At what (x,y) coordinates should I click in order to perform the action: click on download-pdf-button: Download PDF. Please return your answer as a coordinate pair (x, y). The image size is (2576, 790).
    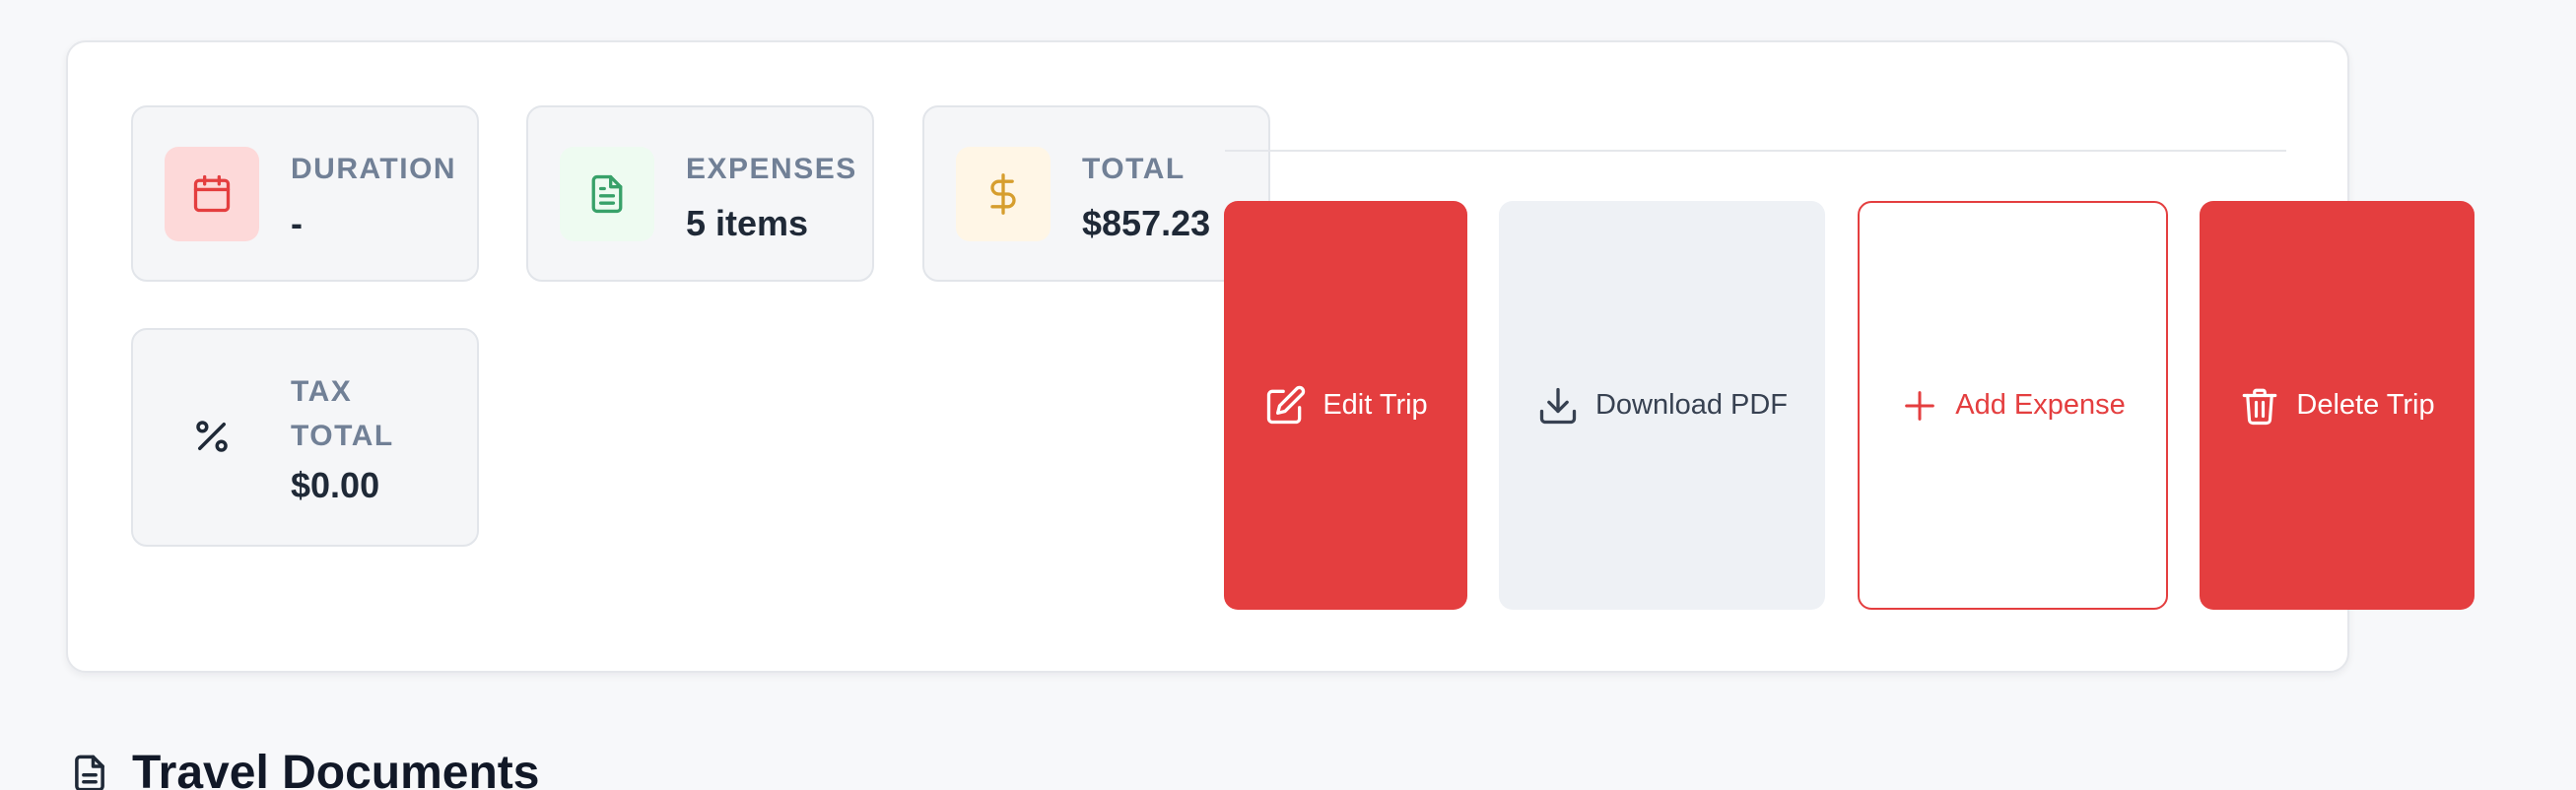
    Looking at the image, I should click on (1662, 406).